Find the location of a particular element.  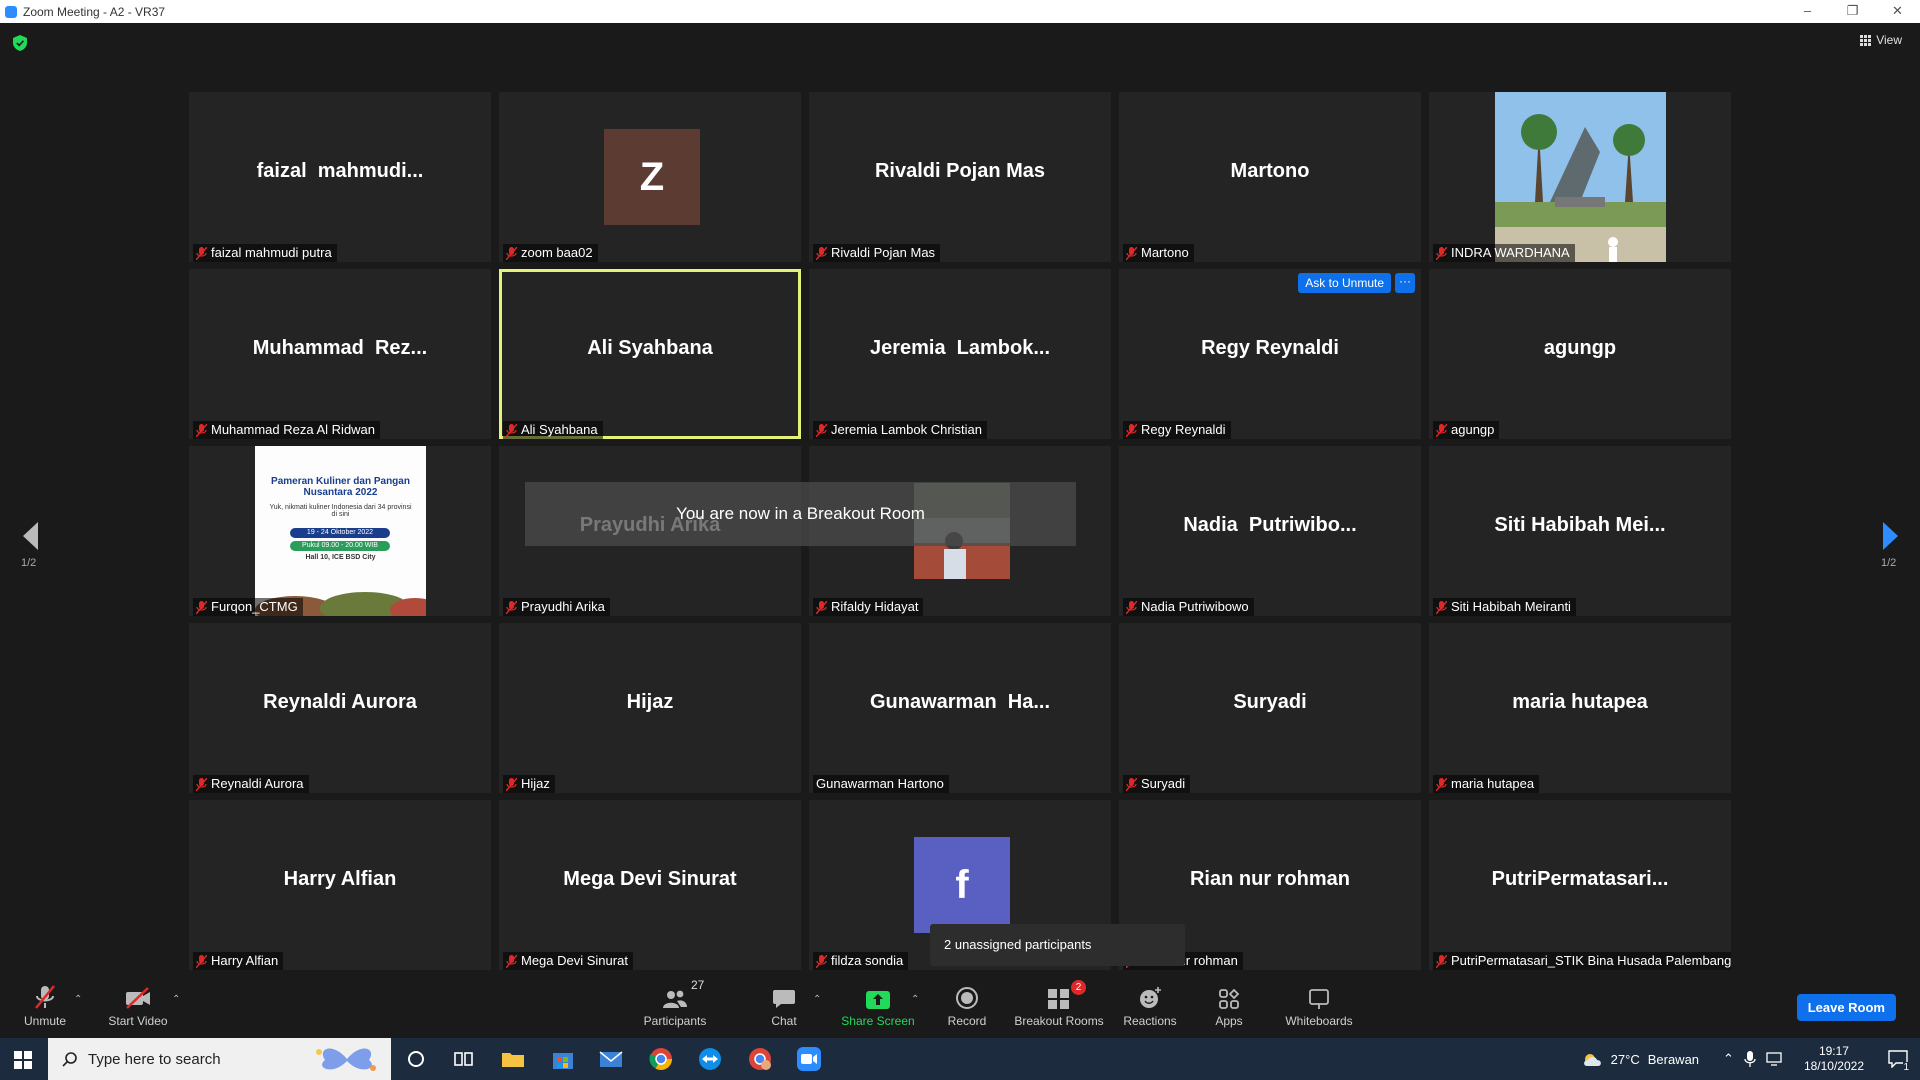

participant-tile: Harry Alfian Harry Alfian is located at coordinates (340, 885).